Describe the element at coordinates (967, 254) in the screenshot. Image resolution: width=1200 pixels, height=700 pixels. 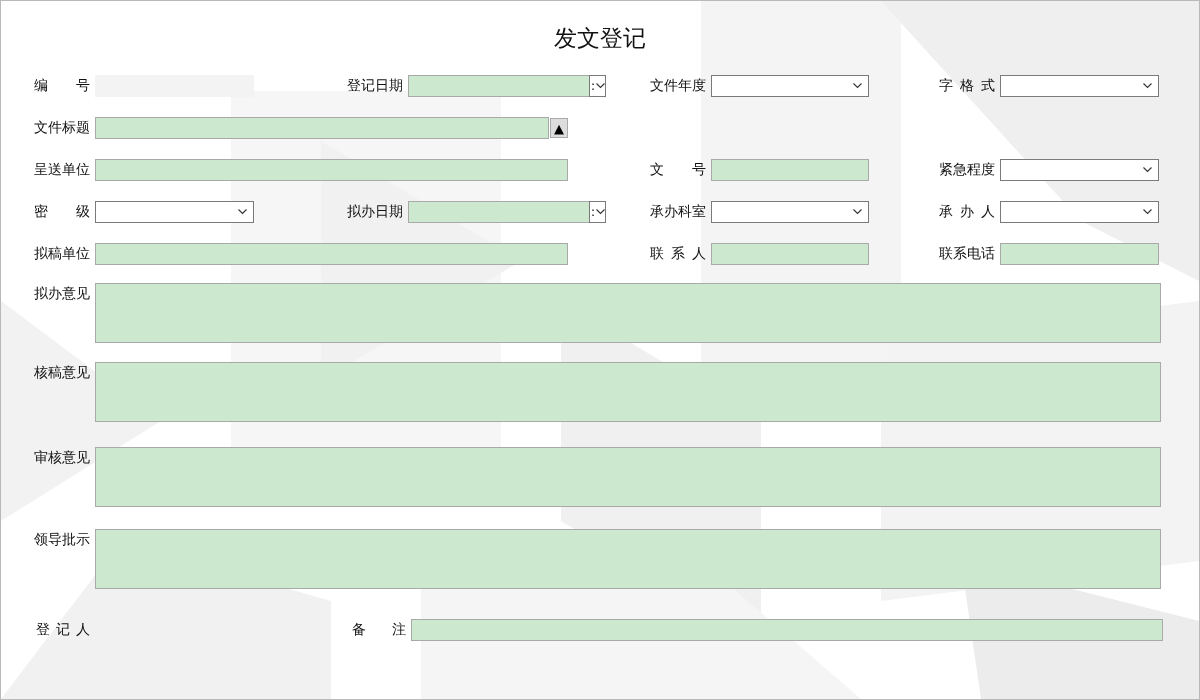
I see `field-label: 联系电话` at that location.